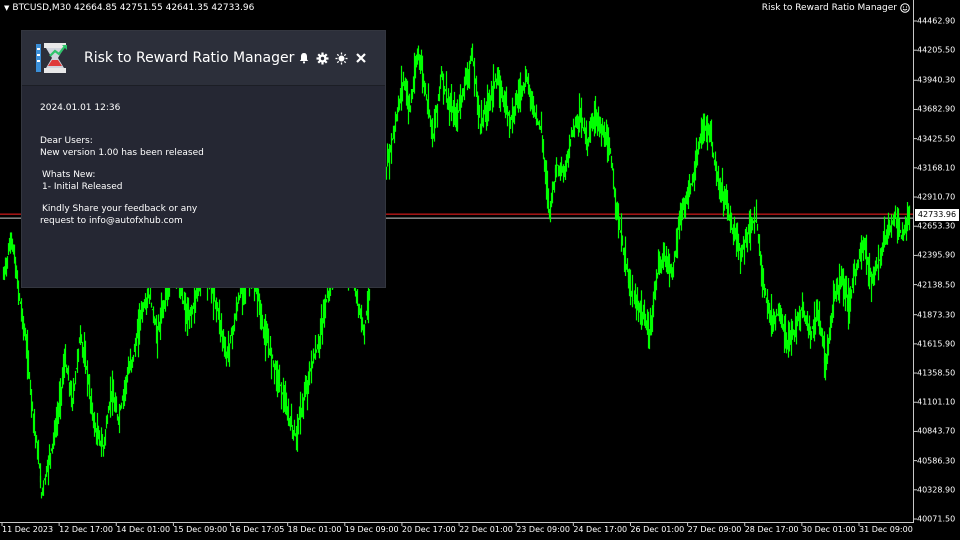  Describe the element at coordinates (122, 153) in the screenshot. I see `message-release: New version 1.00 has been released` at that location.